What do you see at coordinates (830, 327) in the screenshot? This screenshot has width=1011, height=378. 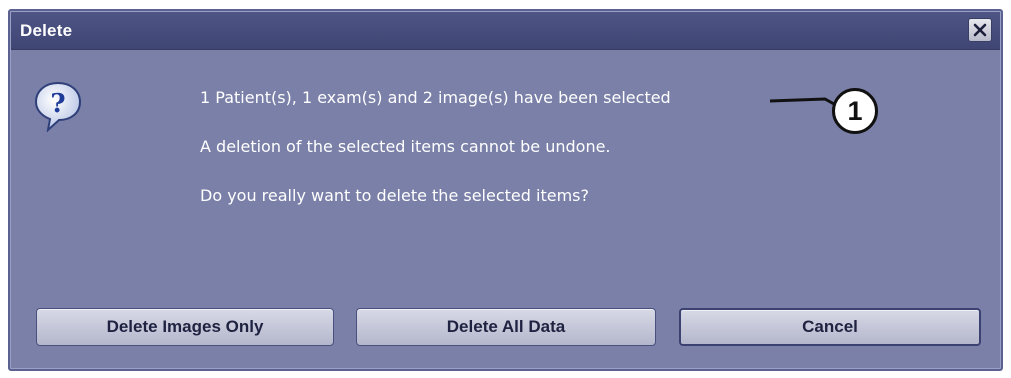 I see `cancel-button: Cancel` at bounding box center [830, 327].